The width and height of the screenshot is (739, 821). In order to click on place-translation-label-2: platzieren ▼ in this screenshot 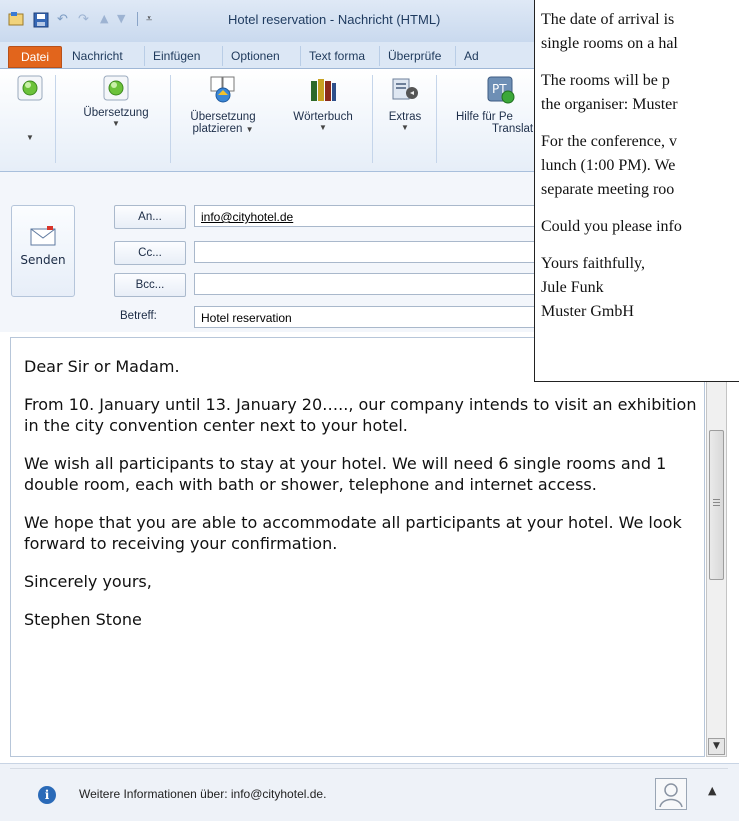, I will do `click(223, 129)`.